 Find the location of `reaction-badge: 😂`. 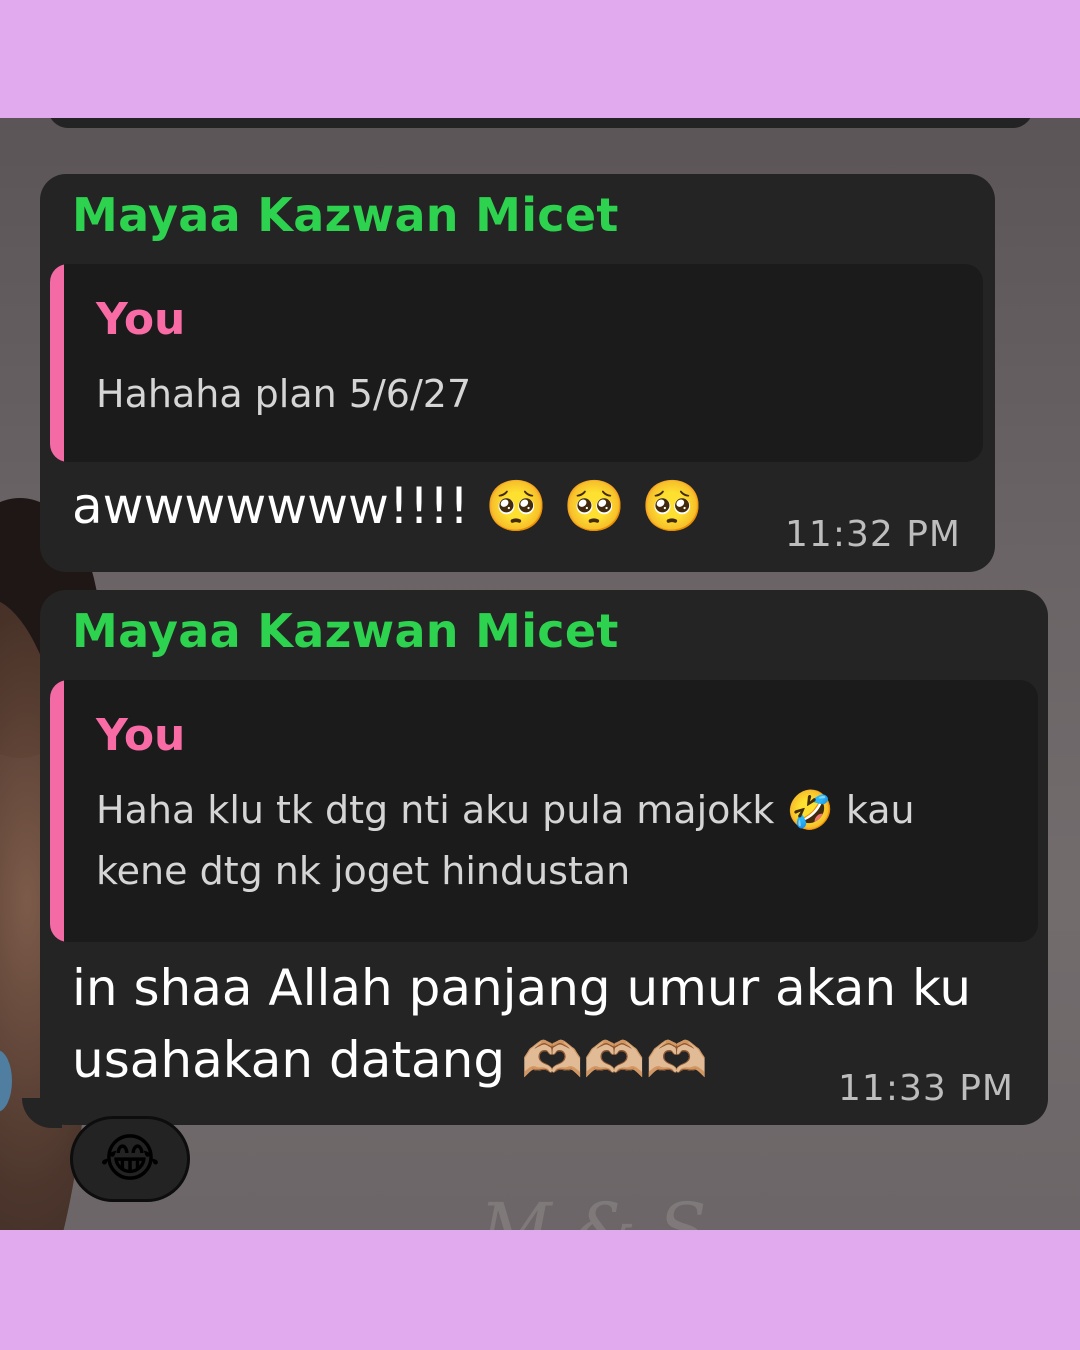

reaction-badge: 😂 is located at coordinates (130, 1159).